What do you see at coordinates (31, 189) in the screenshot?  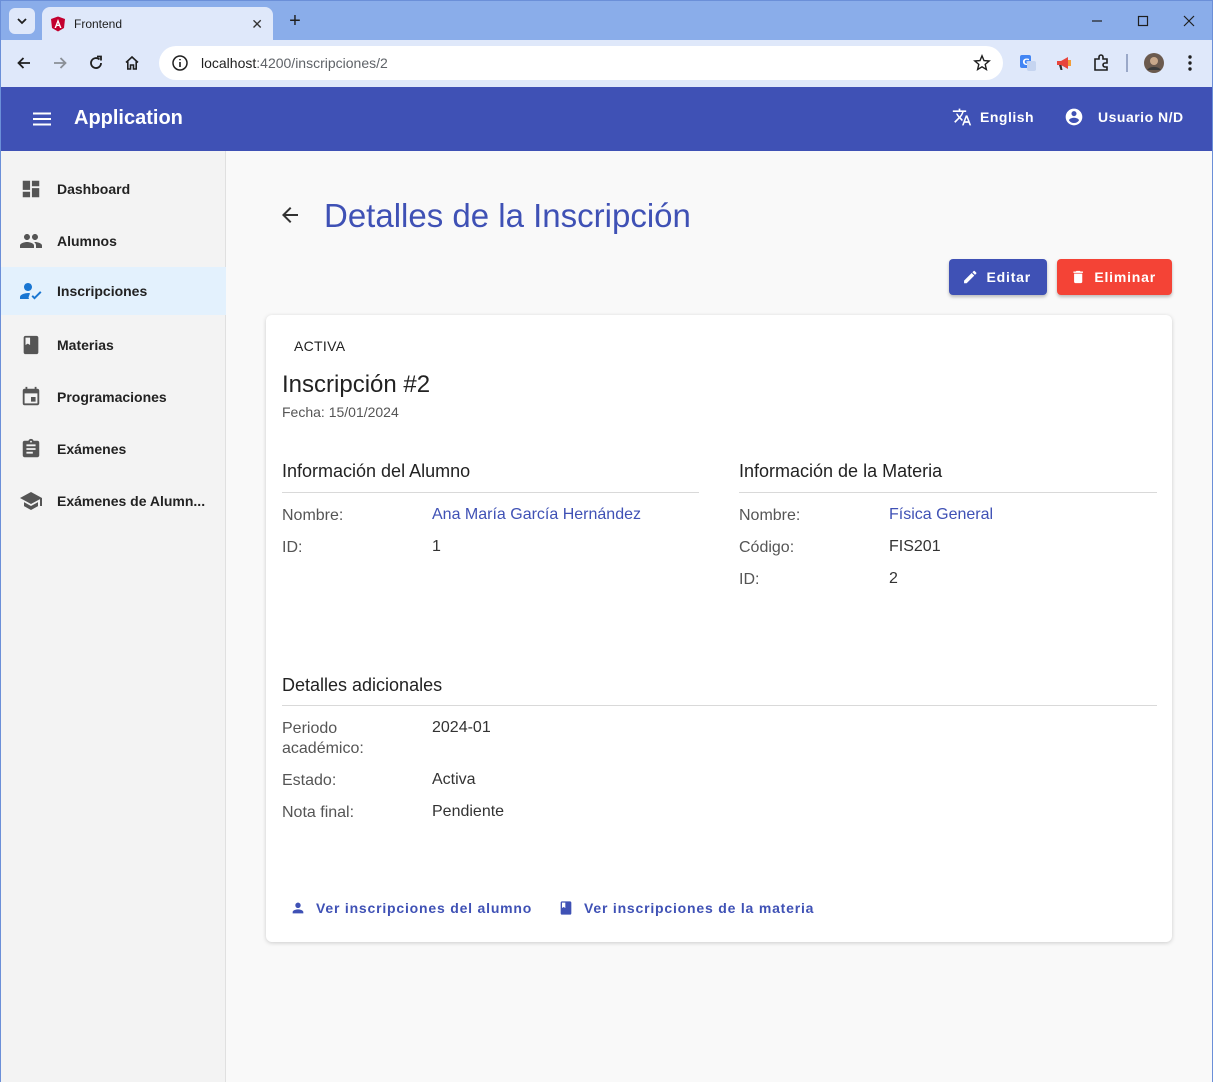 I see `dashboard-icon` at bounding box center [31, 189].